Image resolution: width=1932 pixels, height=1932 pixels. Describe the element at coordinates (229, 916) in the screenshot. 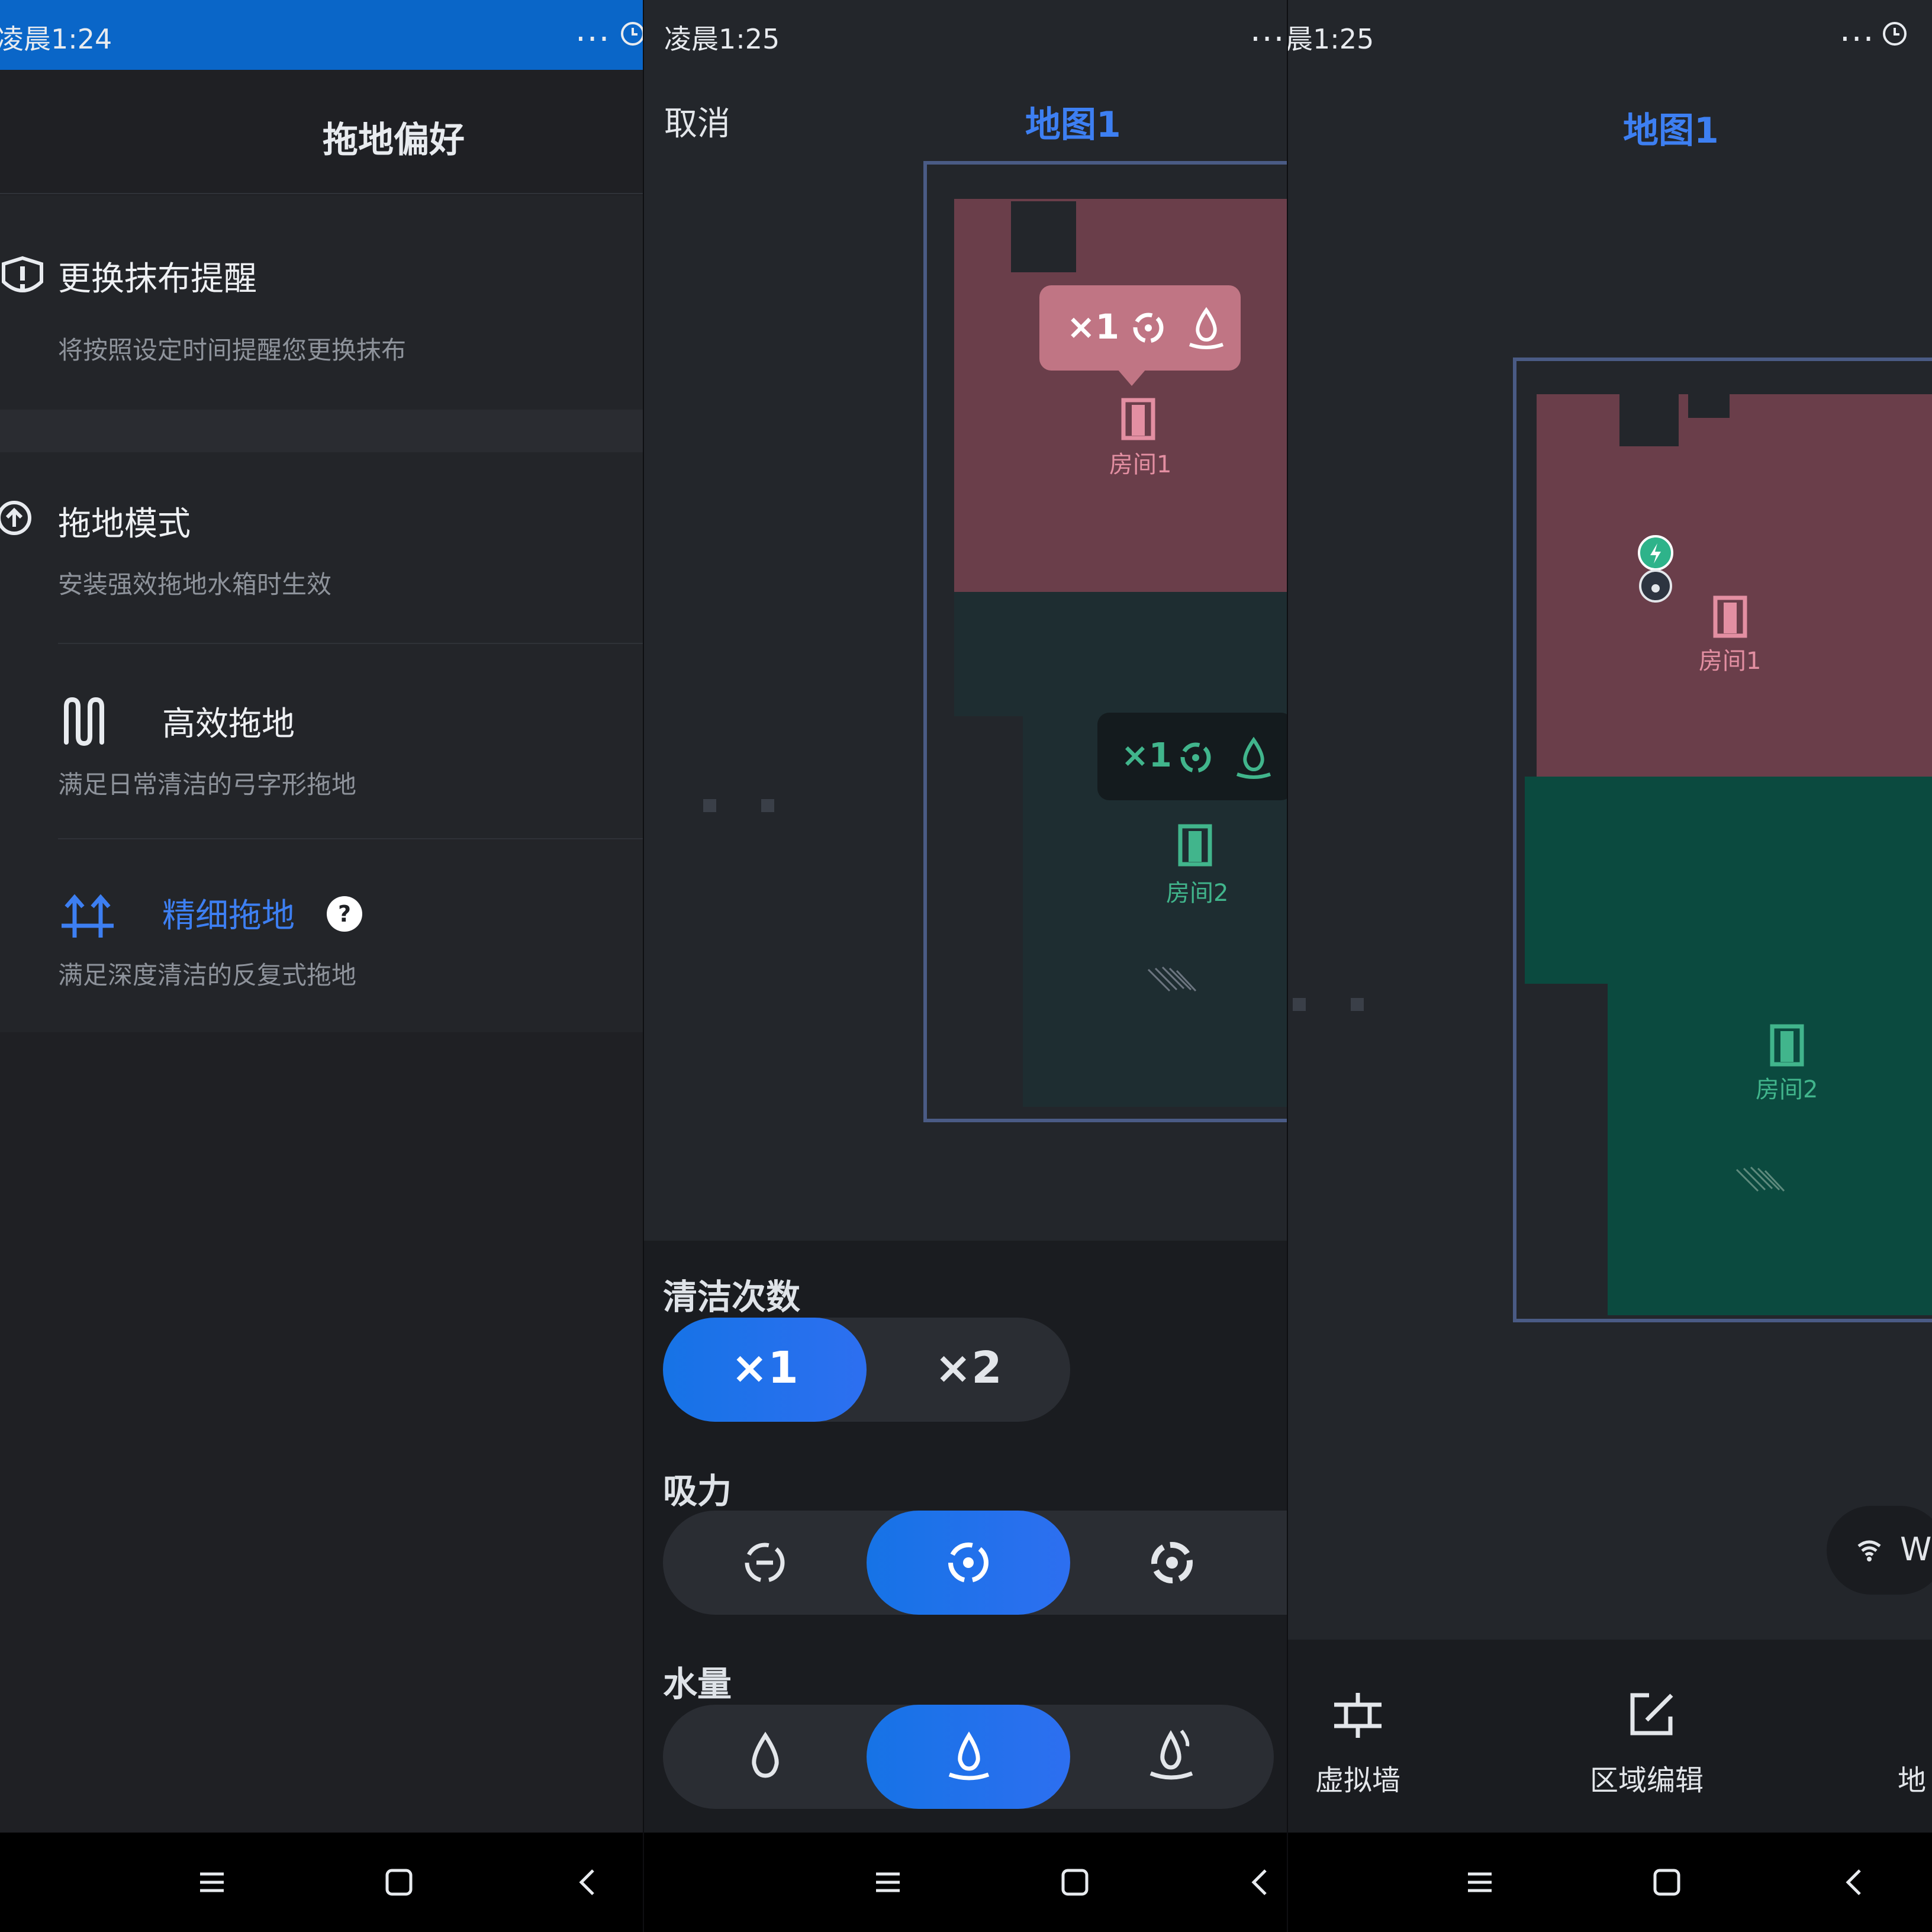

I see `fine-mop-title: 精细拖地` at that location.